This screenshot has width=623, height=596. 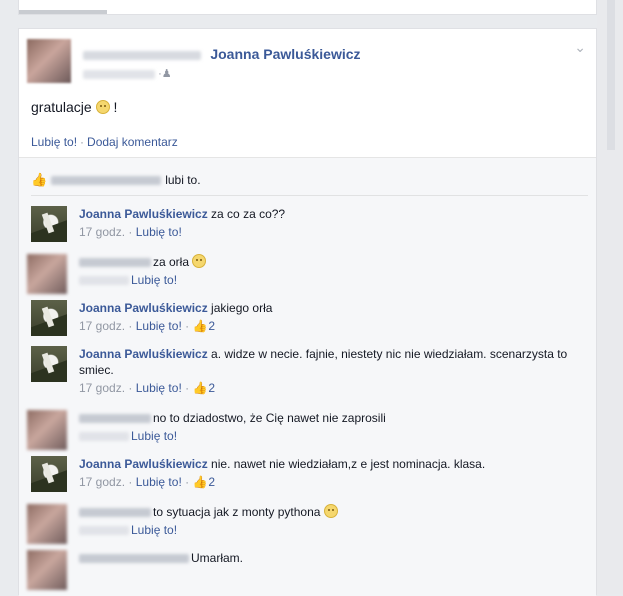 I want to click on blurred-liker-names, so click(x=106, y=181).